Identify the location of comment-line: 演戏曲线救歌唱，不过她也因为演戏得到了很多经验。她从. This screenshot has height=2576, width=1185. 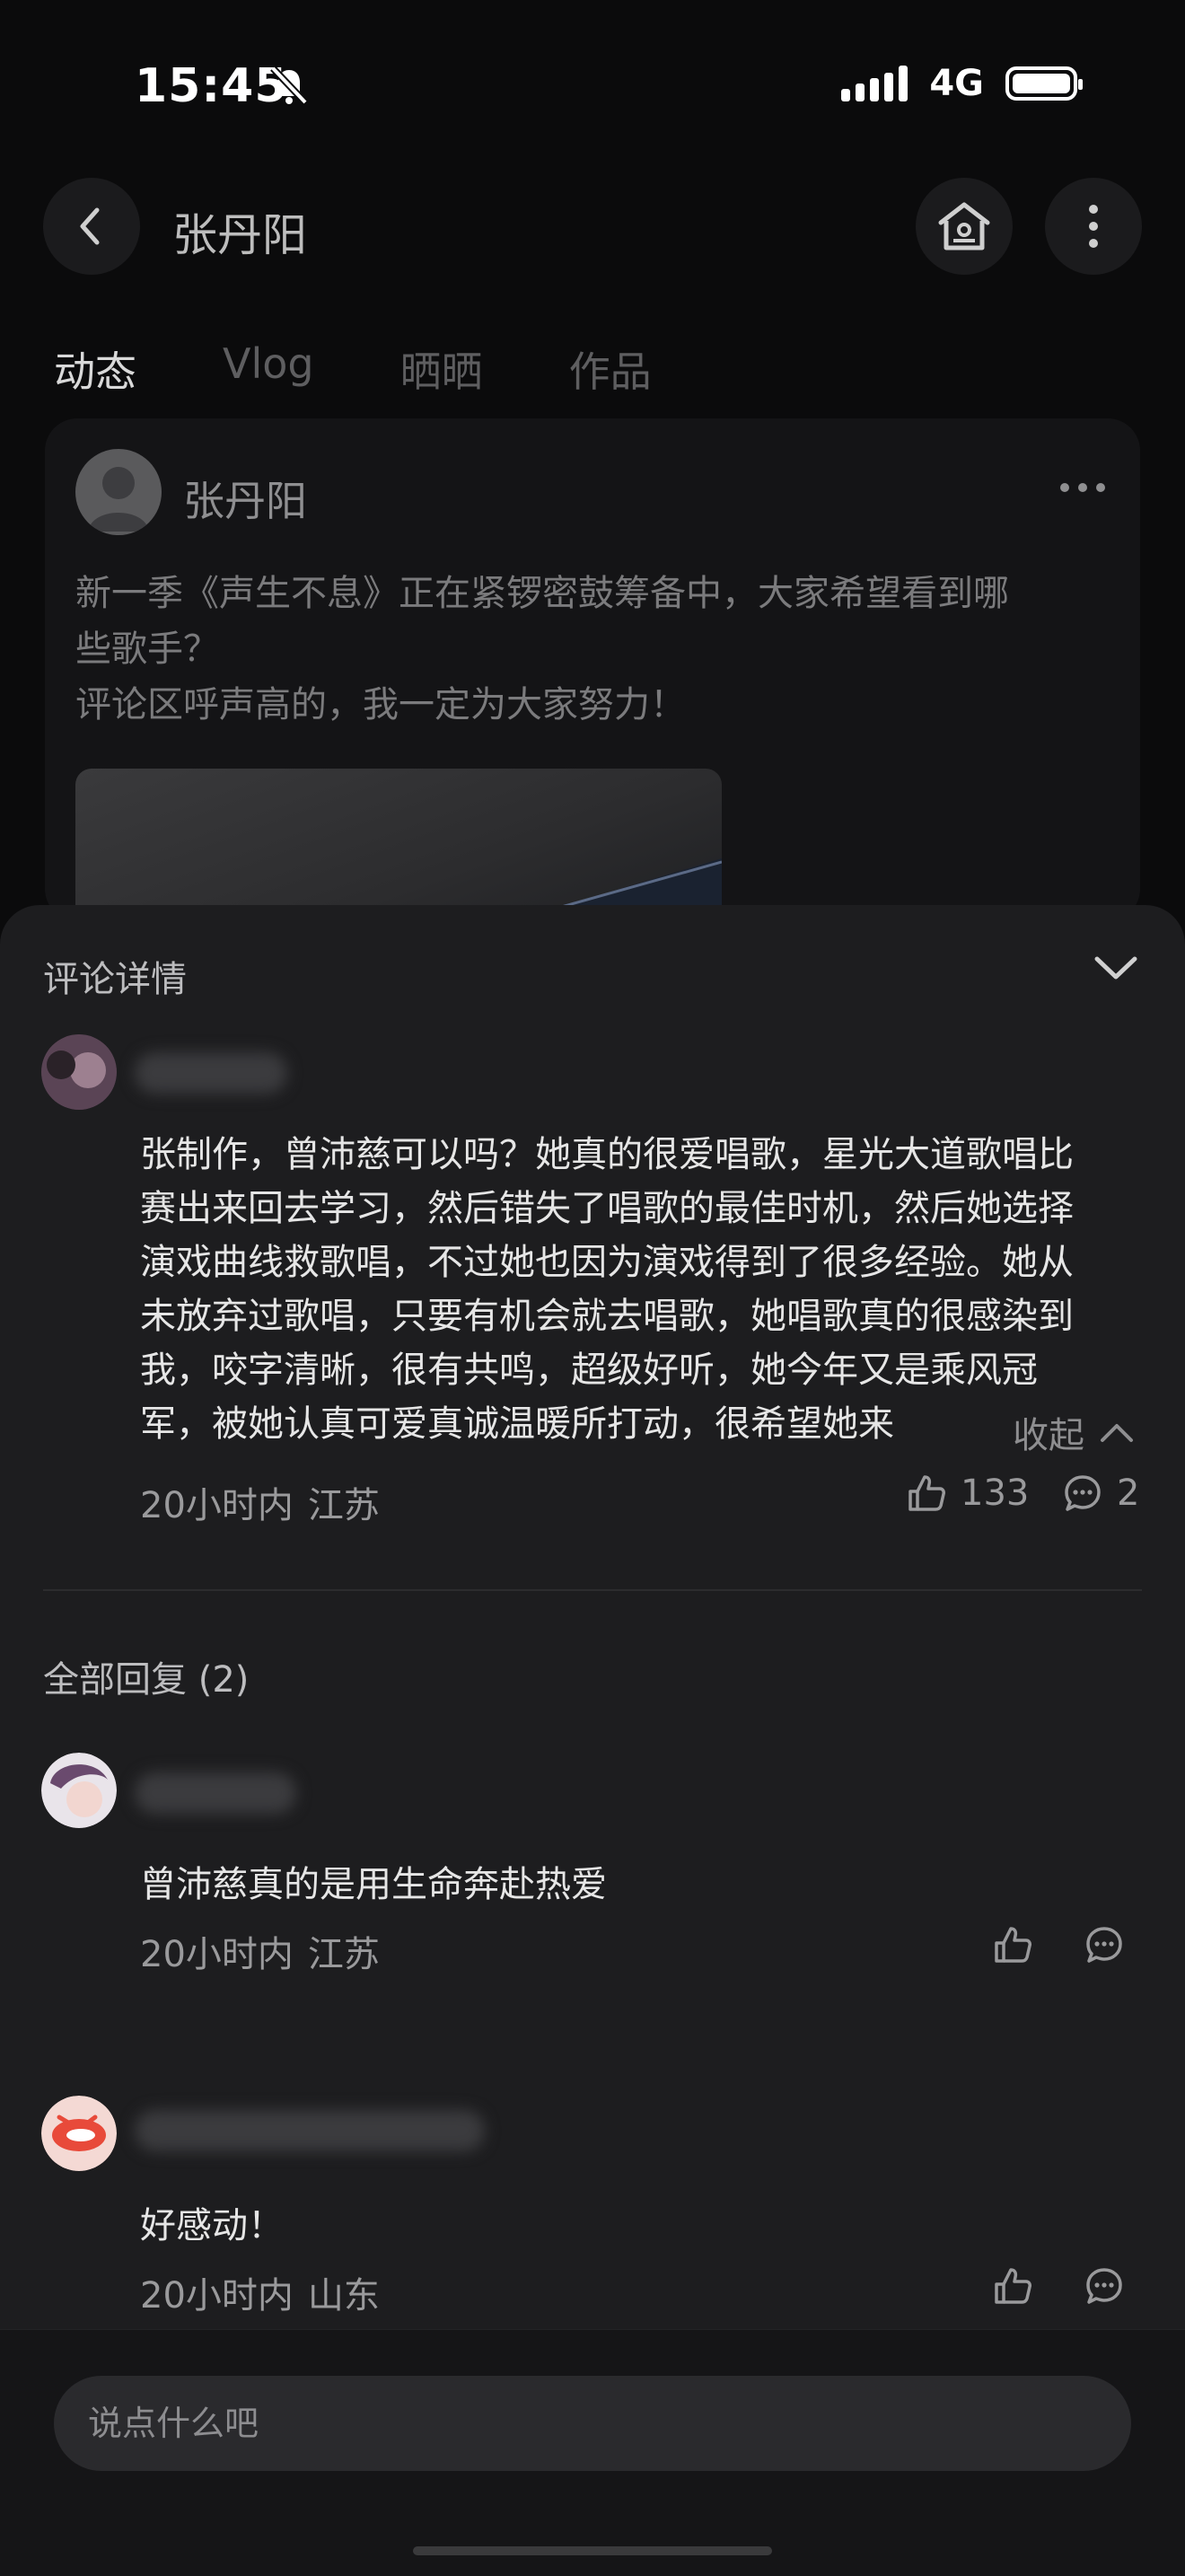
(607, 1262).